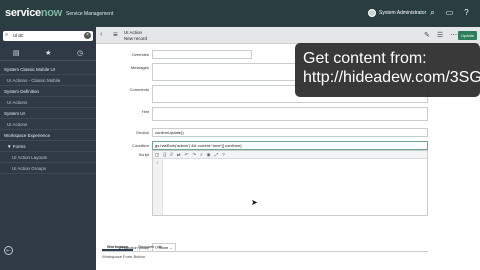 The height and width of the screenshot is (270, 480). Describe the element at coordinates (7, 35) in the screenshot. I see `filter-icon: ⌕` at that location.